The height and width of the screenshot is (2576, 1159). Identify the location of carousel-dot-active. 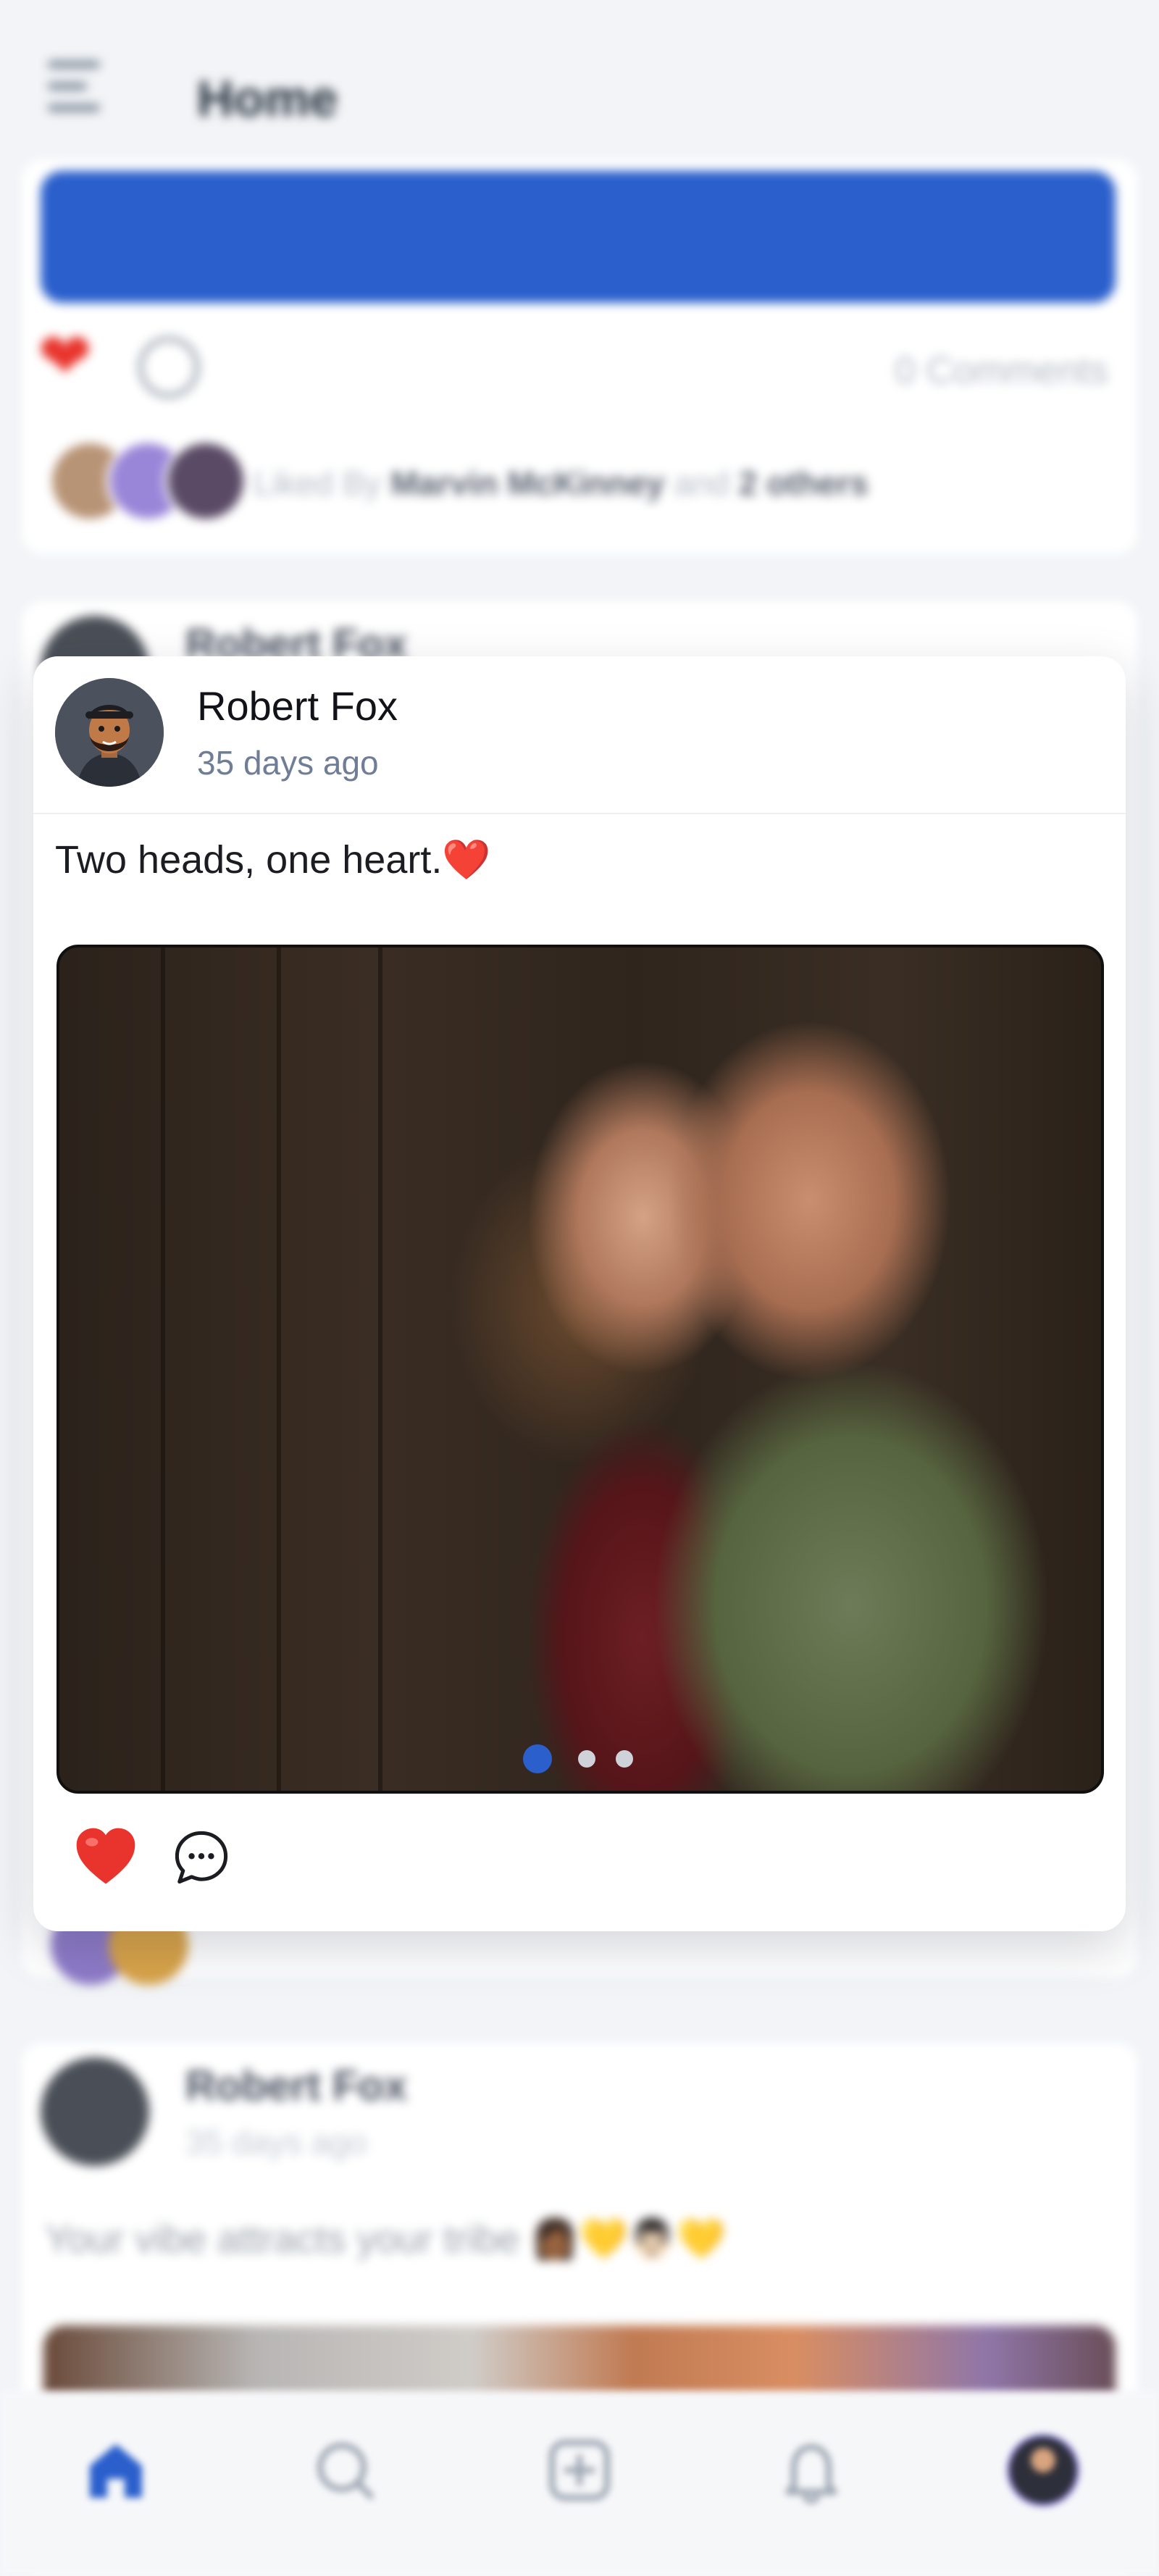
(537, 1758).